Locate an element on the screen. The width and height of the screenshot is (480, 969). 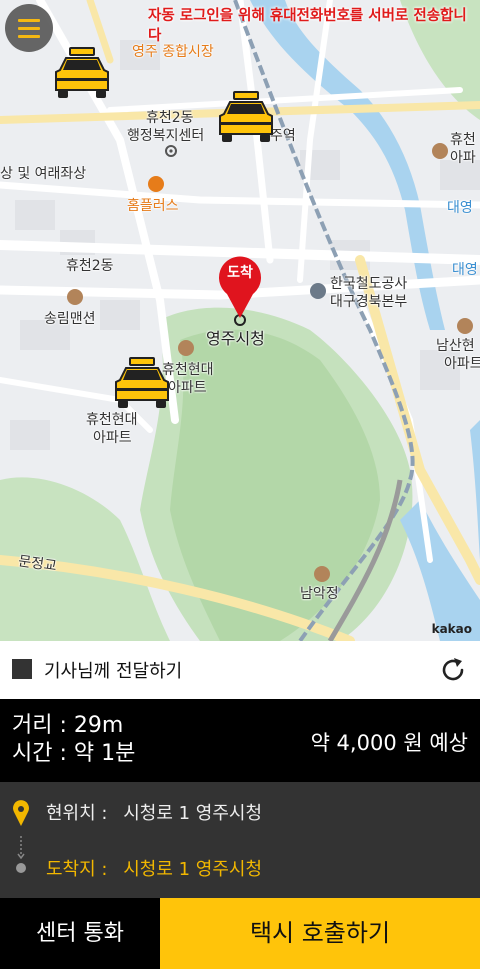
call-taxi-button: 택시 호출하기 is located at coordinates (320, 933).